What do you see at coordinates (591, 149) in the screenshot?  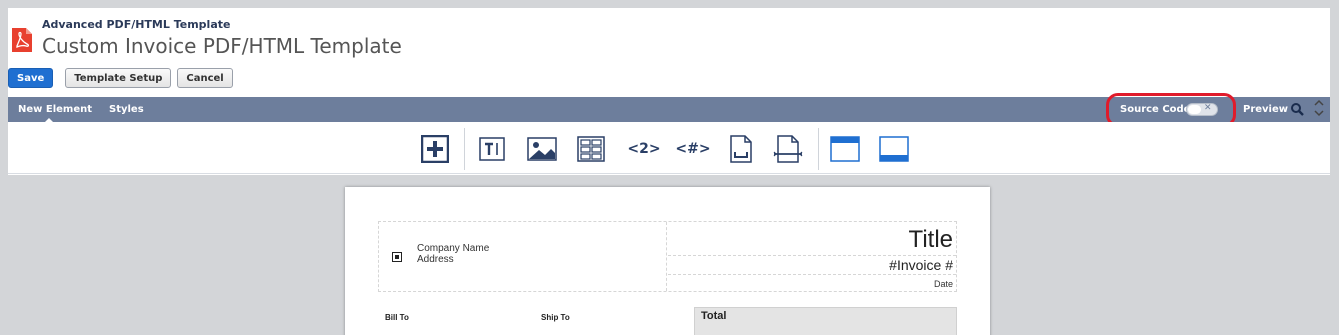 I see `table-icon` at bounding box center [591, 149].